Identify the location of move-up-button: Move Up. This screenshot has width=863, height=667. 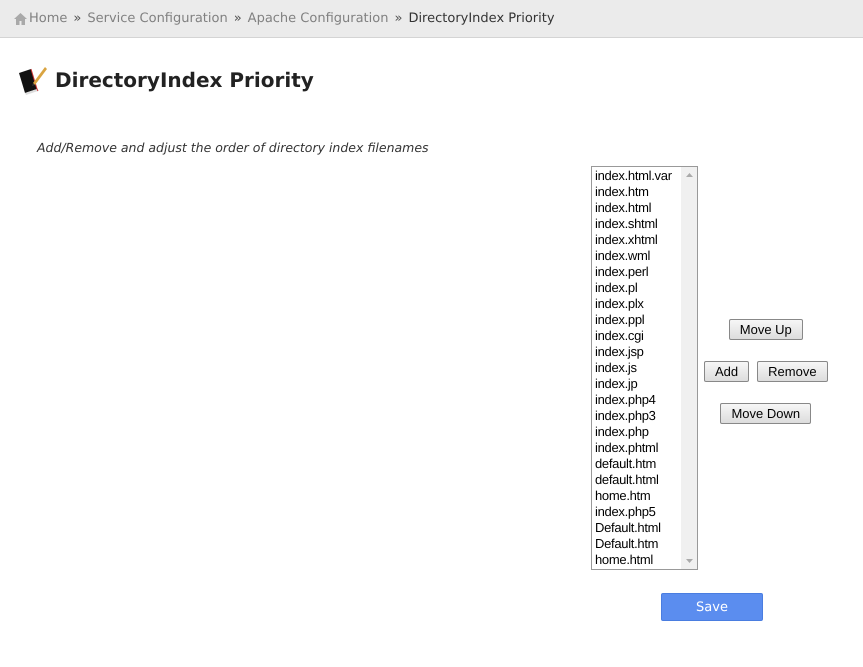
(765, 329).